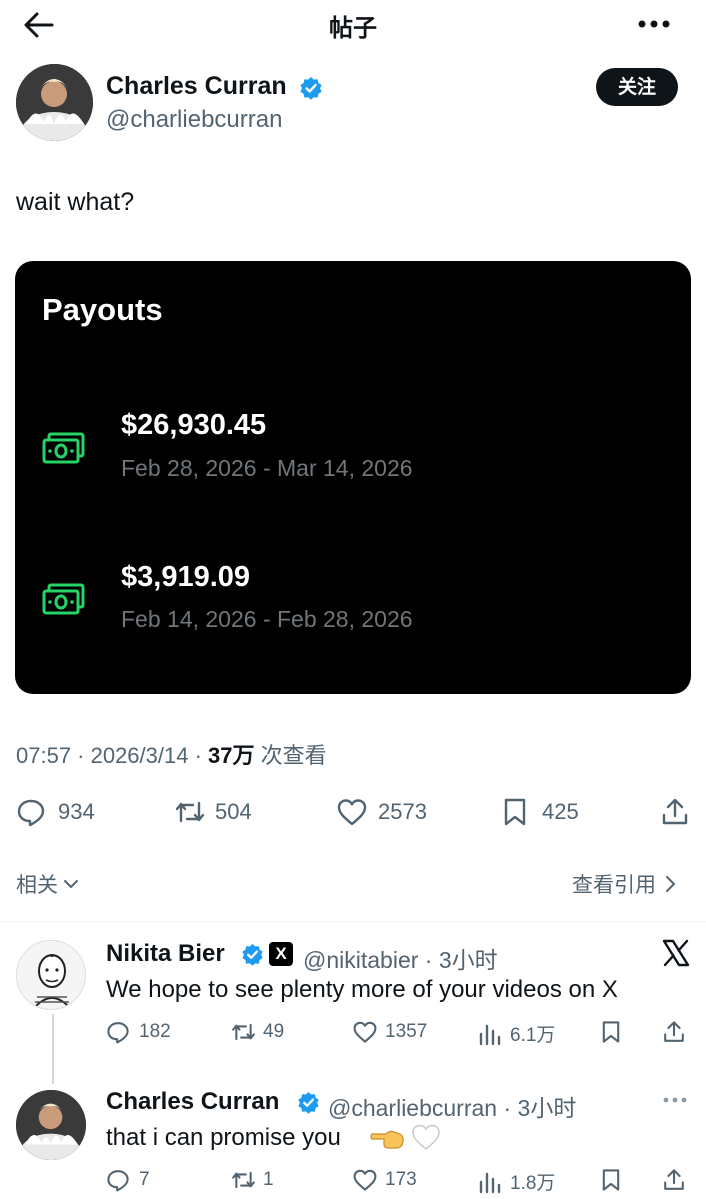 This screenshot has height=1199, width=706. I want to click on related-dropdown: 相关, so click(48, 884).